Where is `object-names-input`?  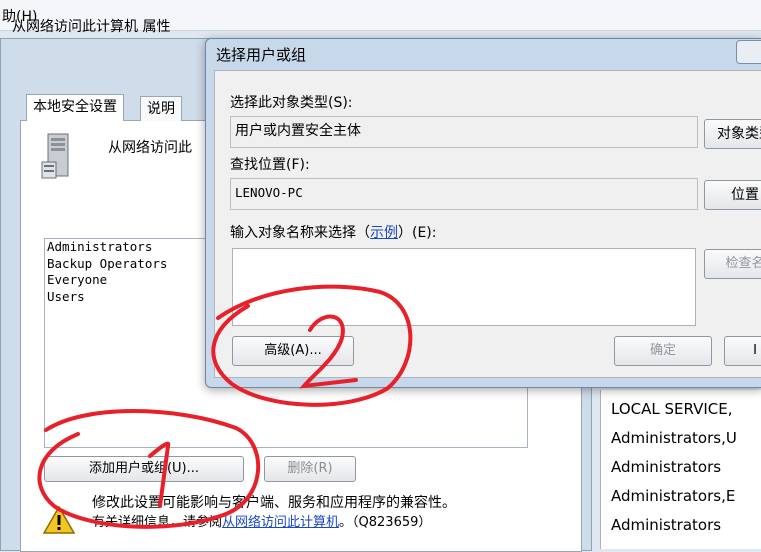 object-names-input is located at coordinates (464, 287).